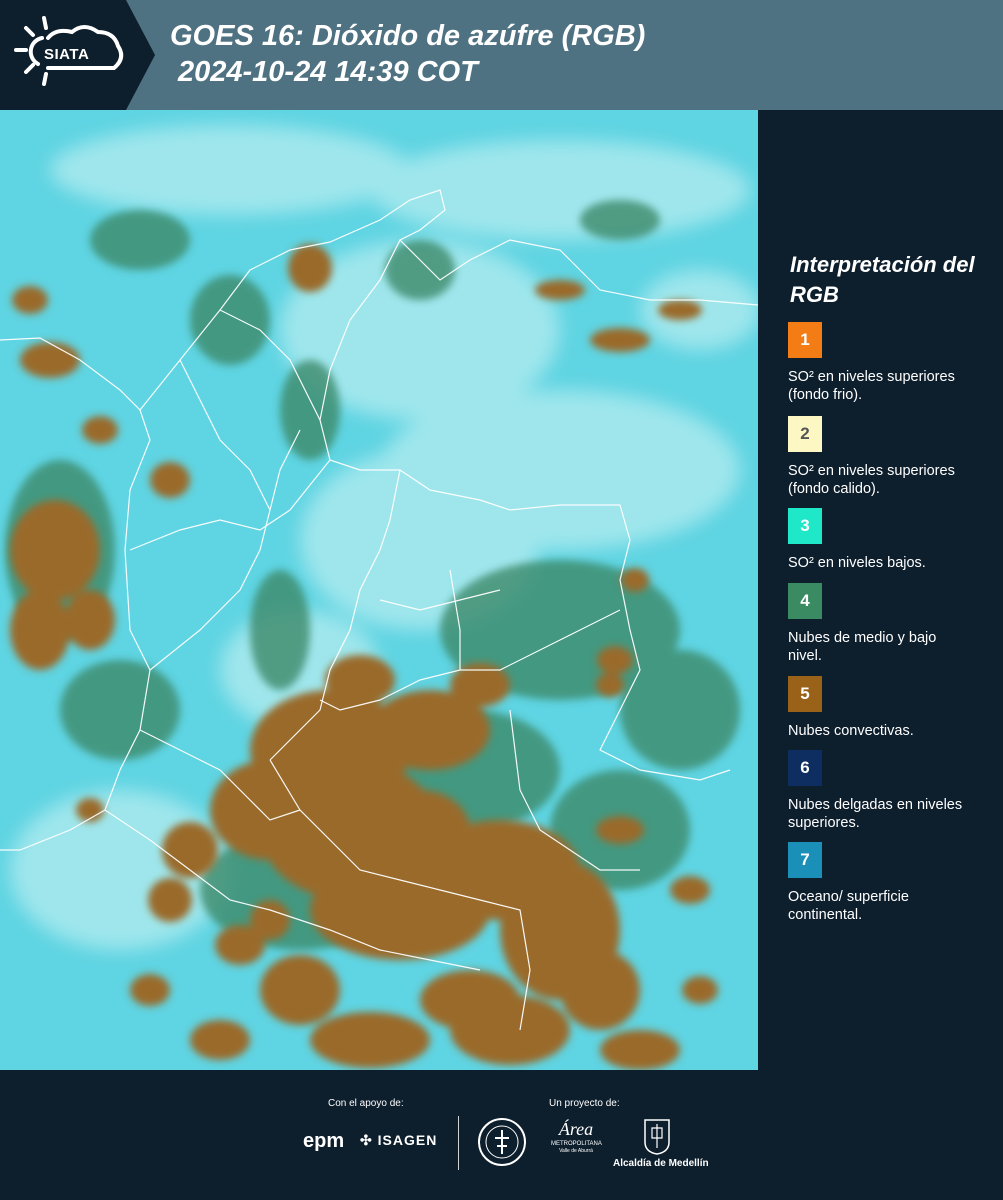  Describe the element at coordinates (657, 1137) in the screenshot. I see `alcaldia-shield-icon` at that location.